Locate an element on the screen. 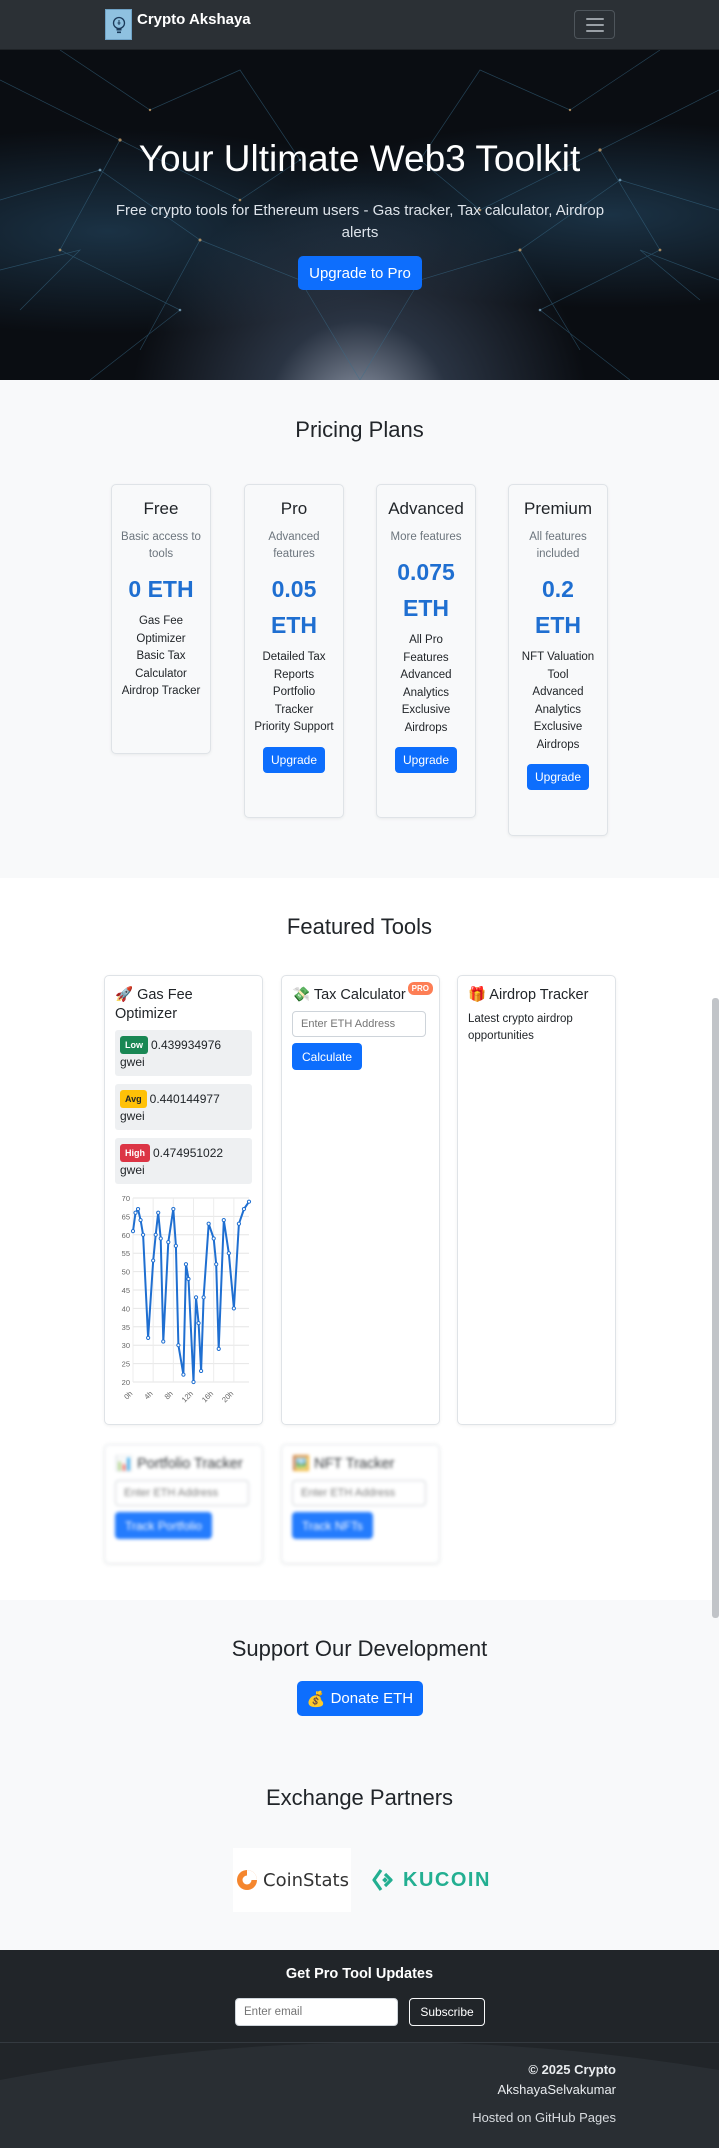 This screenshot has width=719, height=2148. plan-feature: All Pro Features is located at coordinates (426, 649).